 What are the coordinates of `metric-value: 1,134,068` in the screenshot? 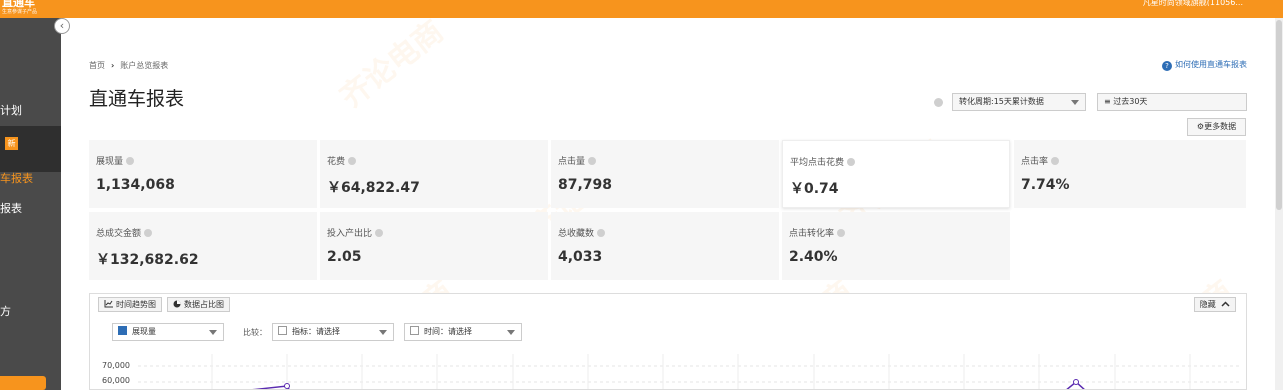 It's located at (135, 185).